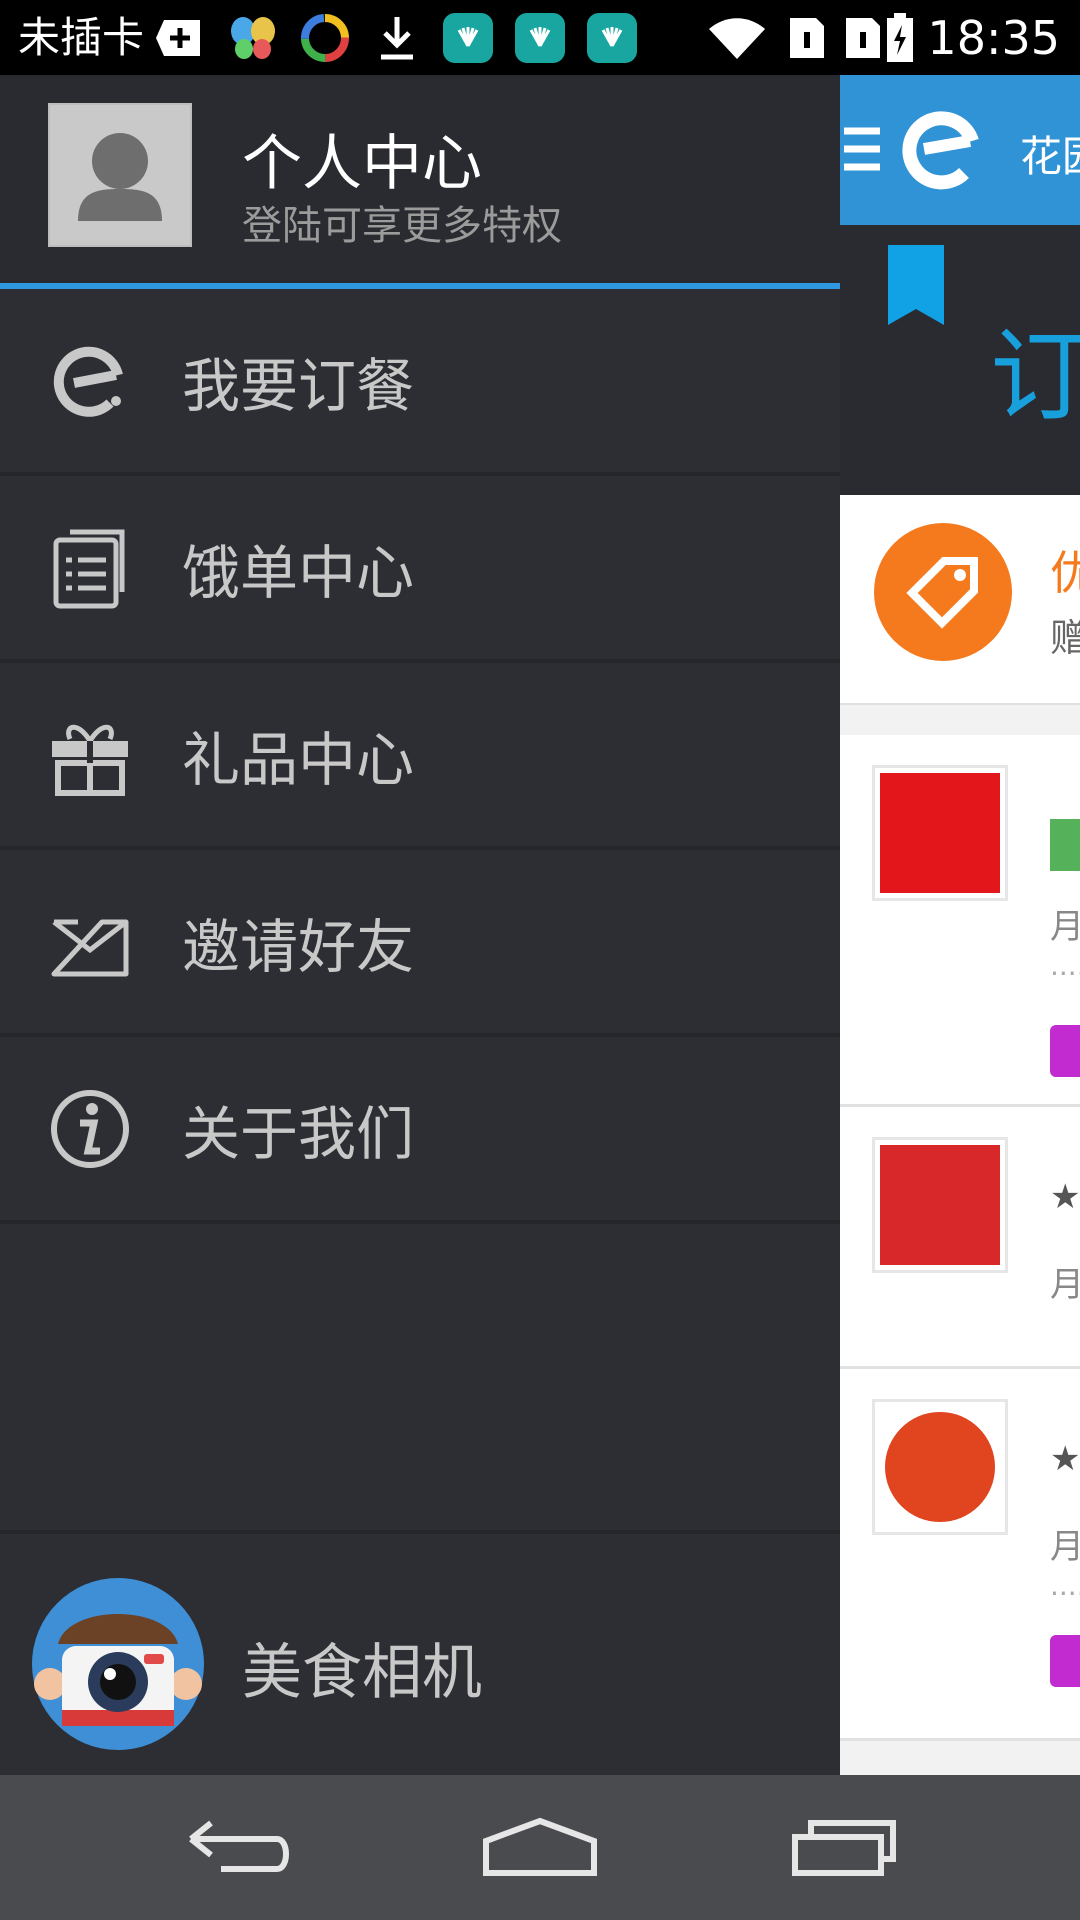  What do you see at coordinates (900, 38) in the screenshot?
I see `battery-icon` at bounding box center [900, 38].